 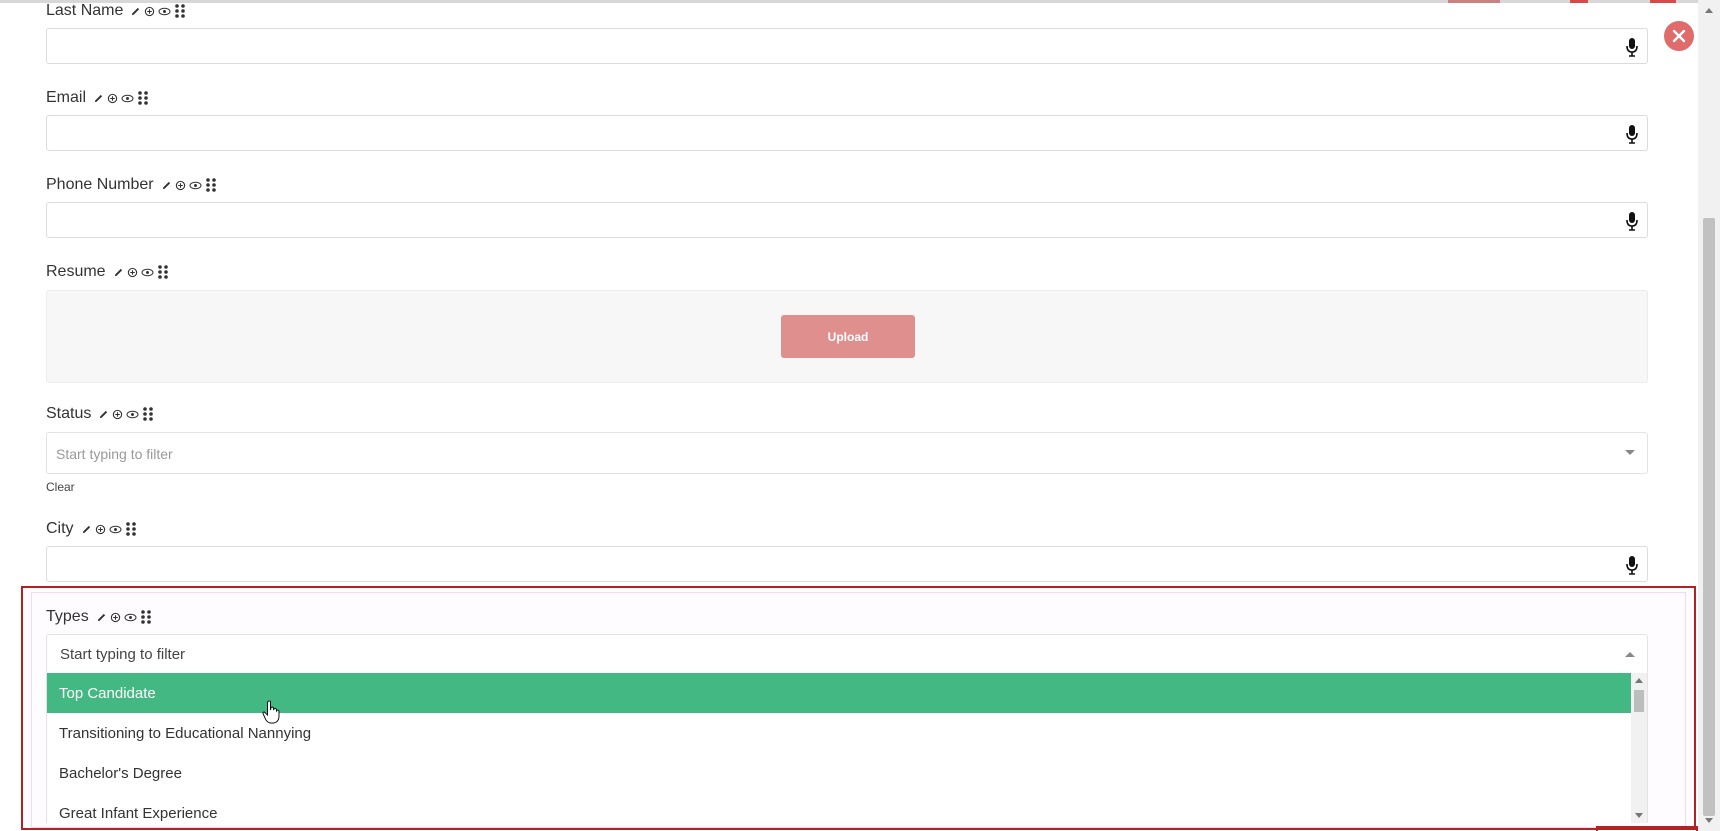 What do you see at coordinates (271, 712) in the screenshot?
I see `hand-cursor-icon` at bounding box center [271, 712].